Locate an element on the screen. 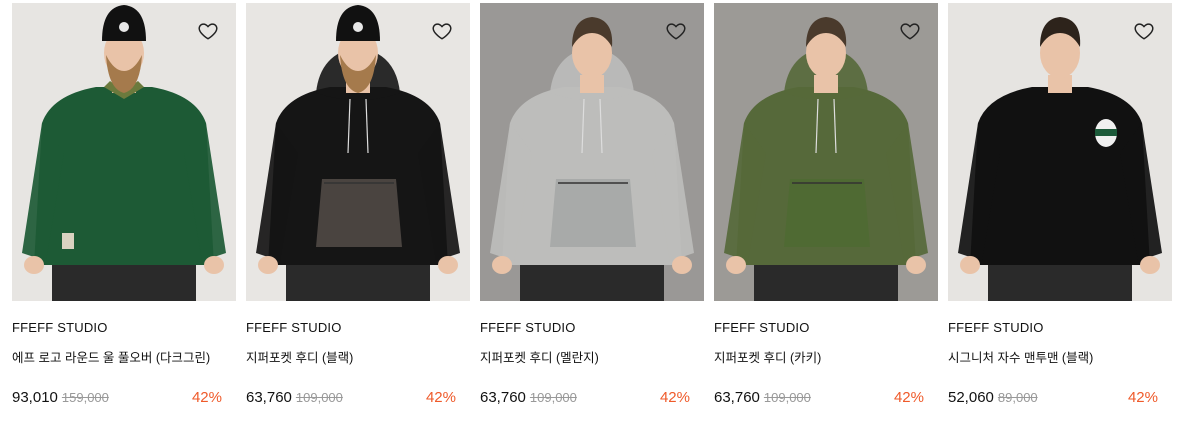 Image resolution: width=1177 pixels, height=421 pixels. product-name: 시그니처 자수 맨투맨 (블랙) is located at coordinates (1060, 358).